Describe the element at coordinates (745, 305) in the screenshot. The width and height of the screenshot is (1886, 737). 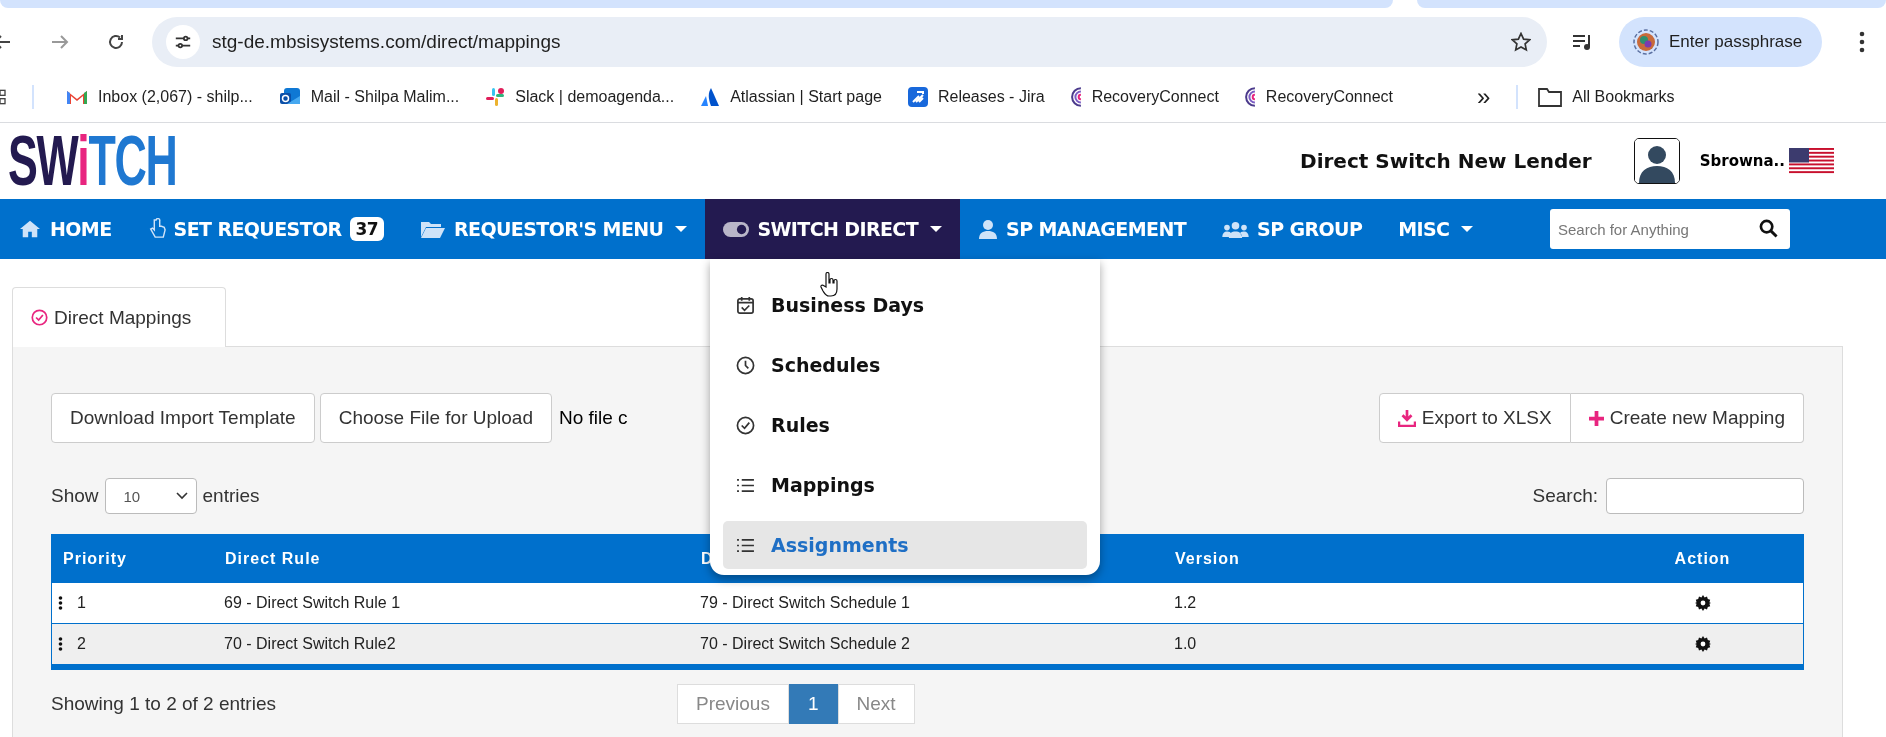
I see `calendar-check-icon` at that location.